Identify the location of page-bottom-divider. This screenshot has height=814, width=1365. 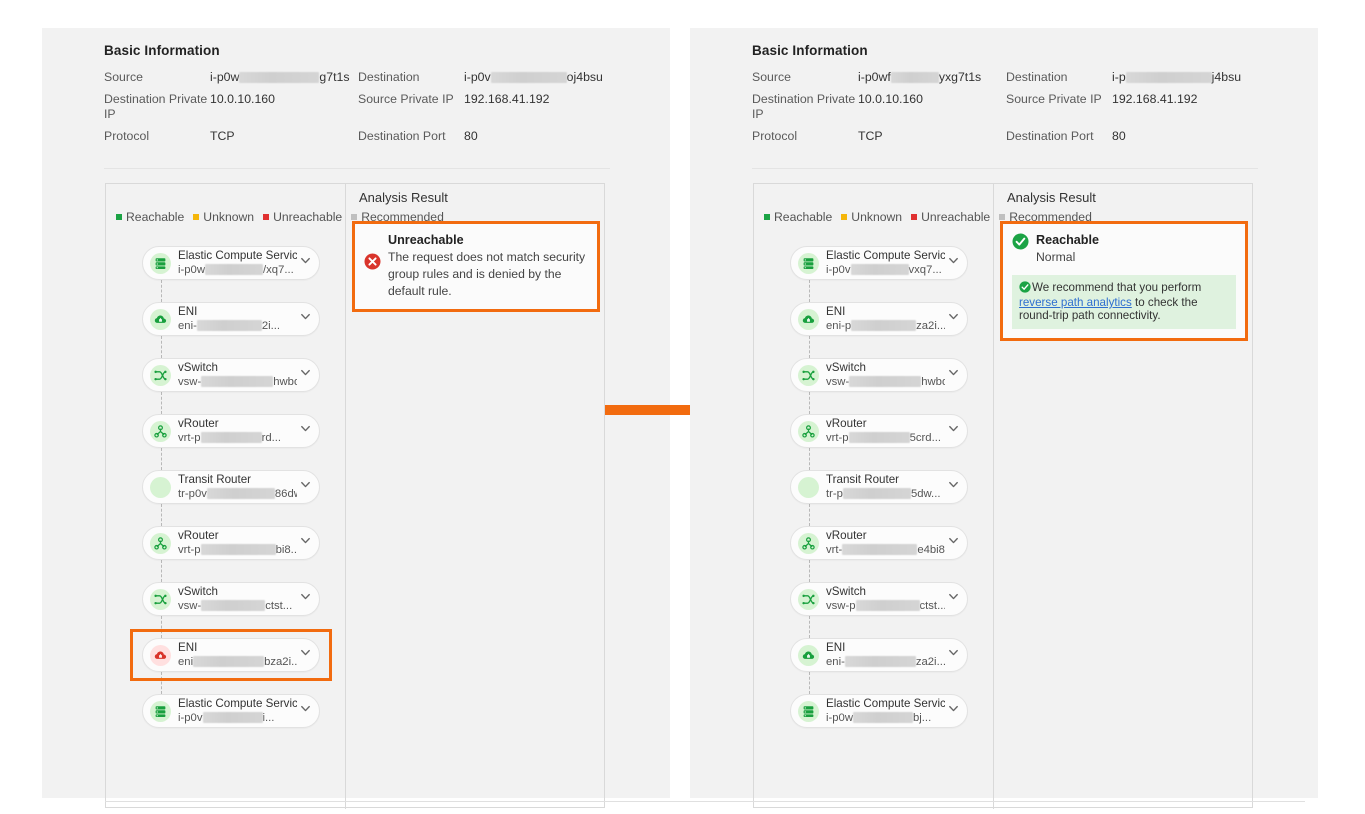
(705, 801).